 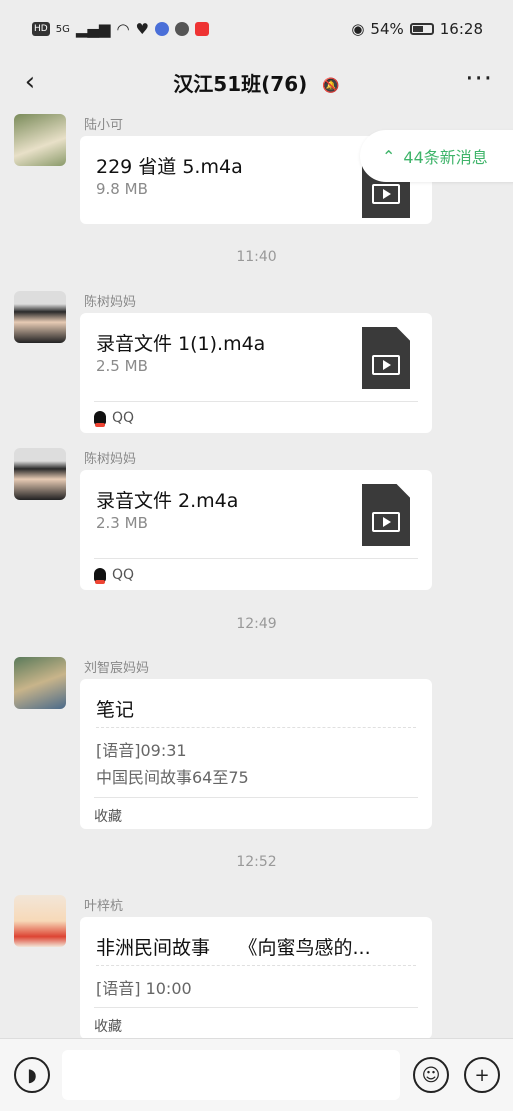 I want to click on voice-icon: ◗, so click(x=32, y=1075).